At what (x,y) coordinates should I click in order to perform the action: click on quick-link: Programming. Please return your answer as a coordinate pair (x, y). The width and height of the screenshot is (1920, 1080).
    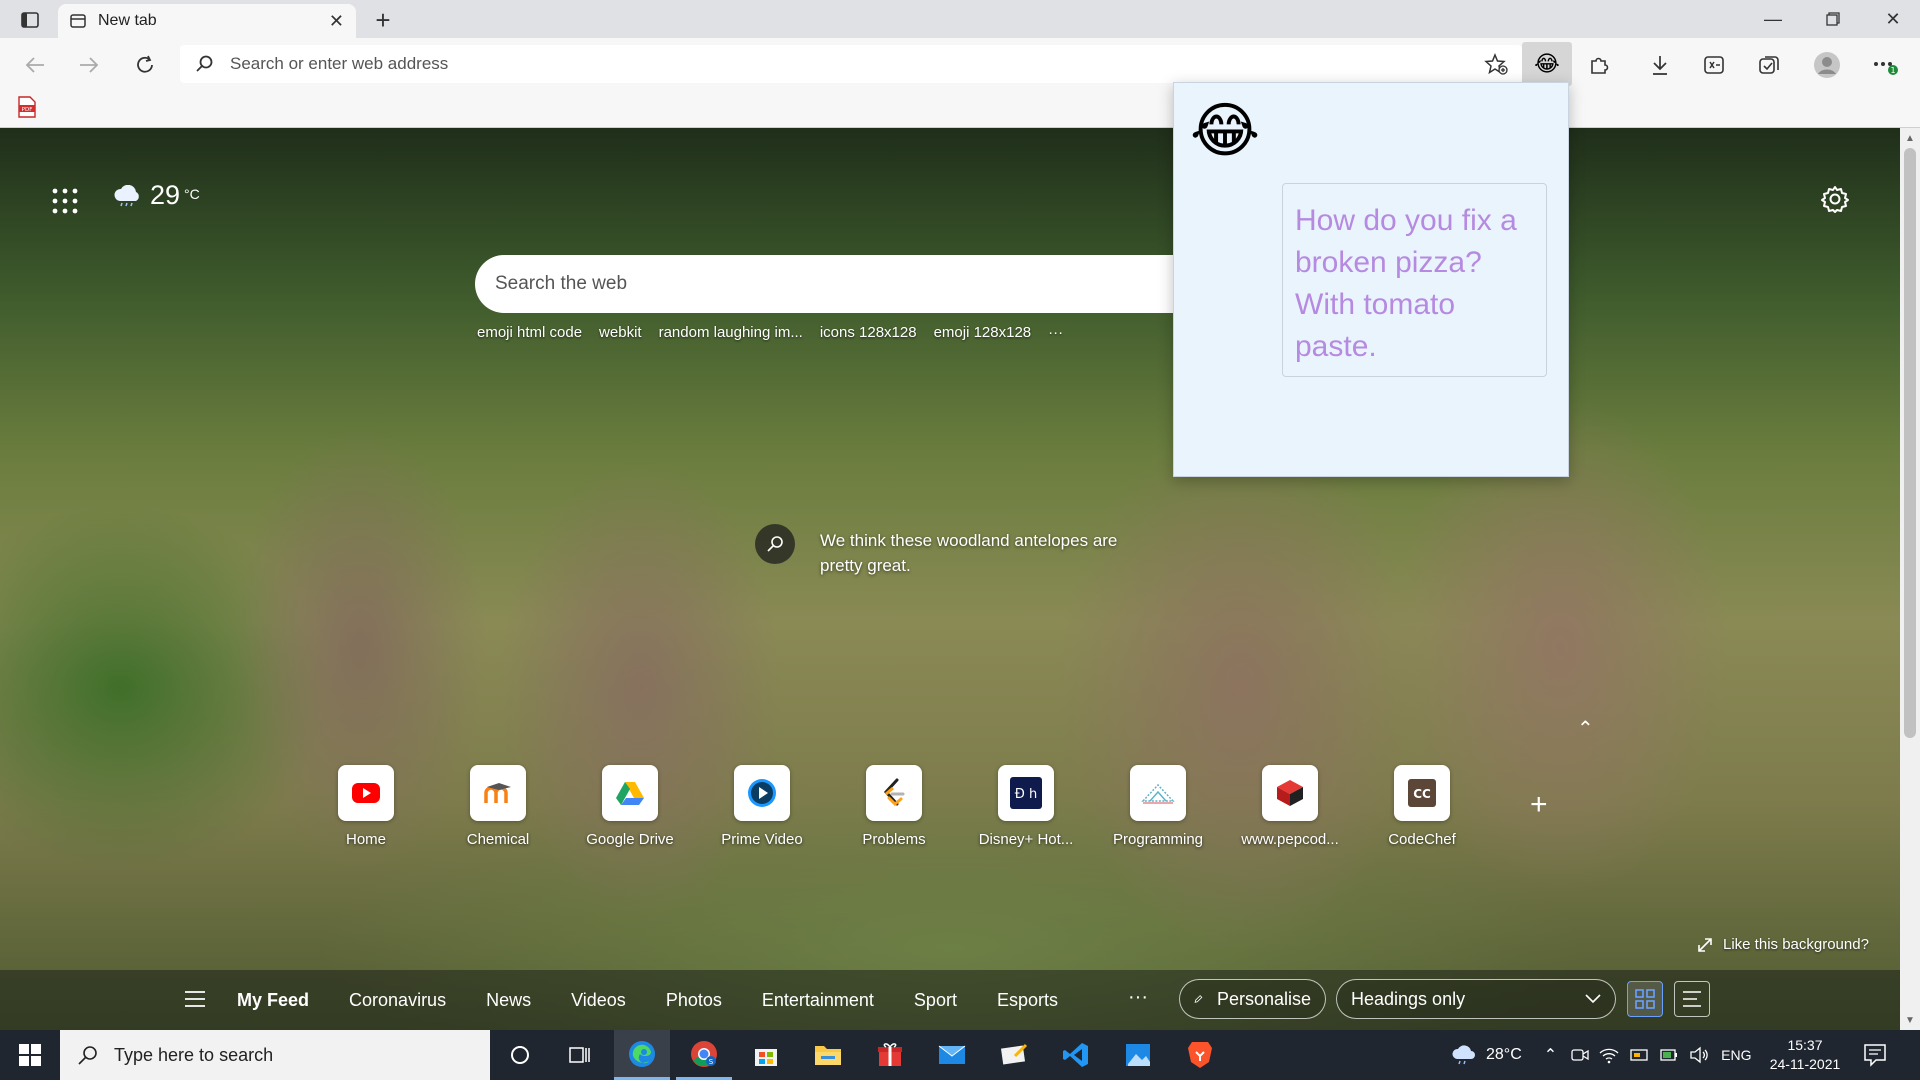
    Looking at the image, I should click on (1158, 806).